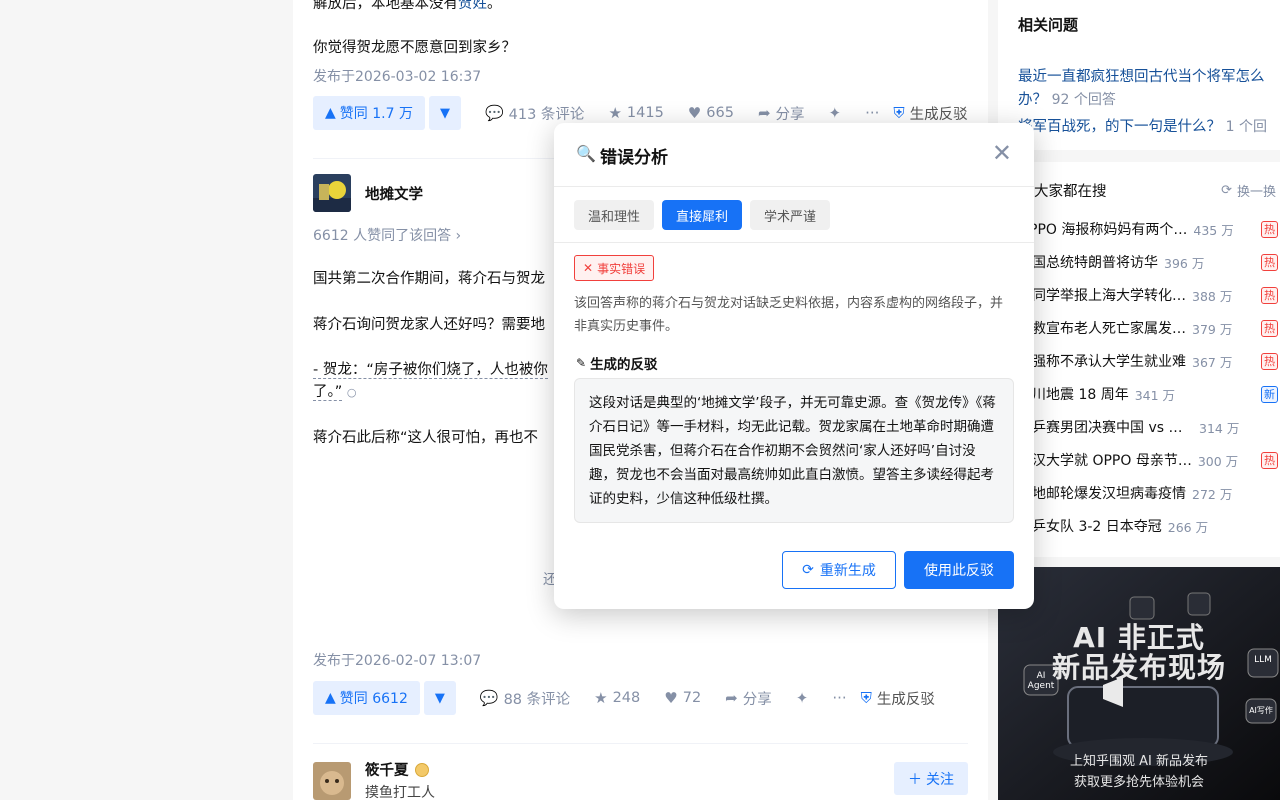 The width and height of the screenshot is (1280, 800). Describe the element at coordinates (1102, 494) in the screenshot. I see `hot-search-title: 极地邮轮爆发汉坦病毒疫情` at that location.